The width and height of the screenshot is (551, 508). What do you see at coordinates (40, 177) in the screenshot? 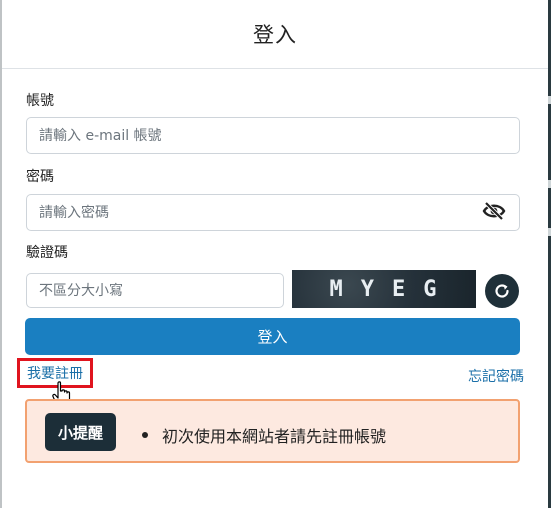
I see `password-label: 密碼` at bounding box center [40, 177].